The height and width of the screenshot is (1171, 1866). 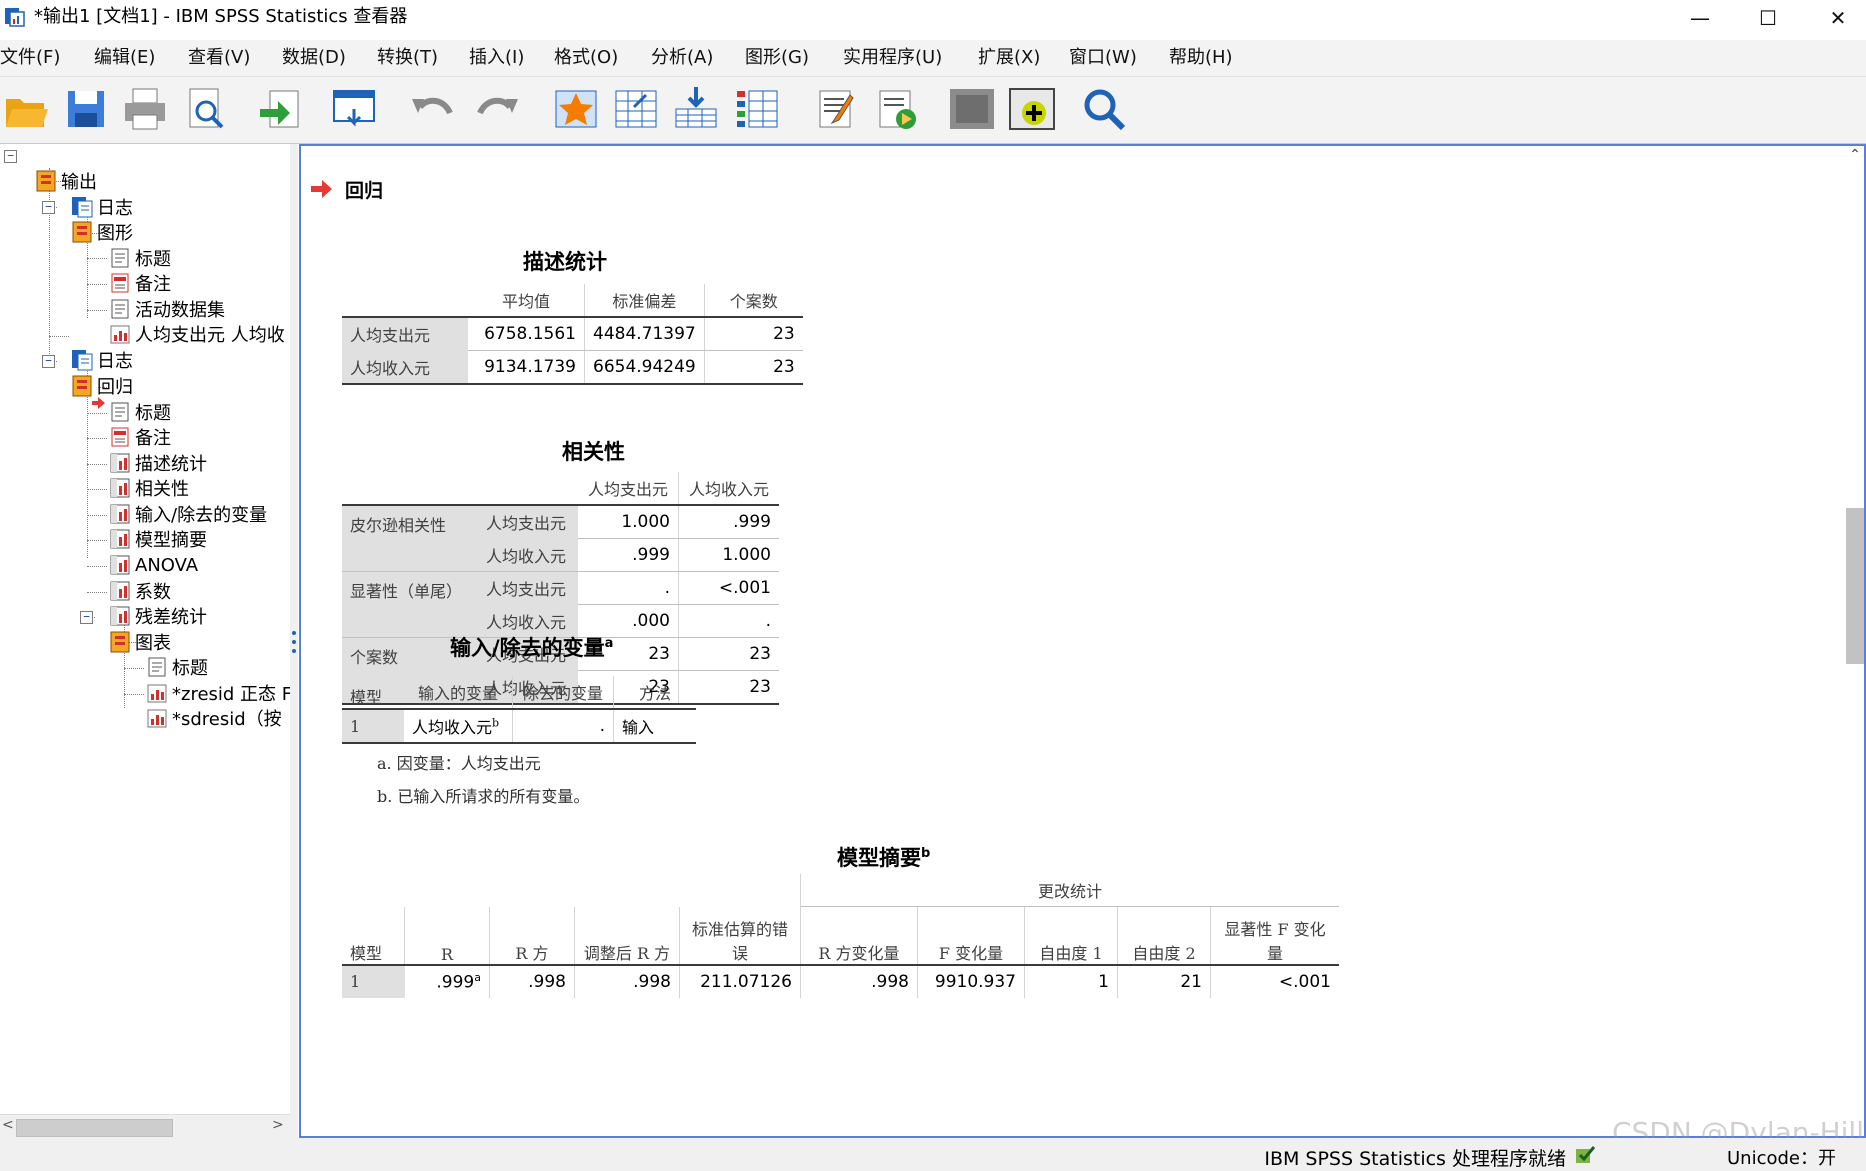 I want to click on tree-label: 图表, so click(x=153, y=643).